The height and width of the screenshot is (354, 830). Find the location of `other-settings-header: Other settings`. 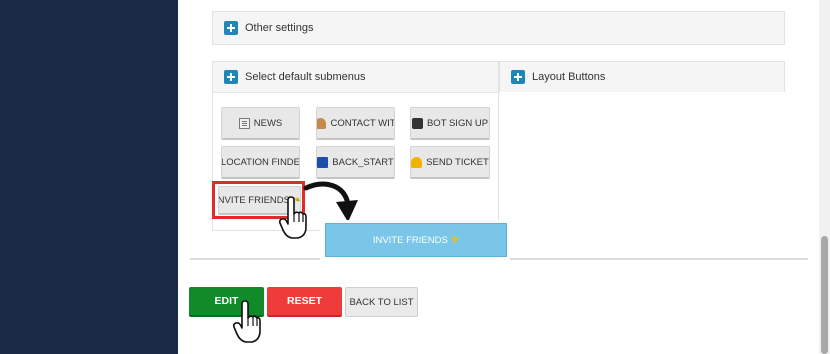

other-settings-header: Other settings is located at coordinates (498, 28).